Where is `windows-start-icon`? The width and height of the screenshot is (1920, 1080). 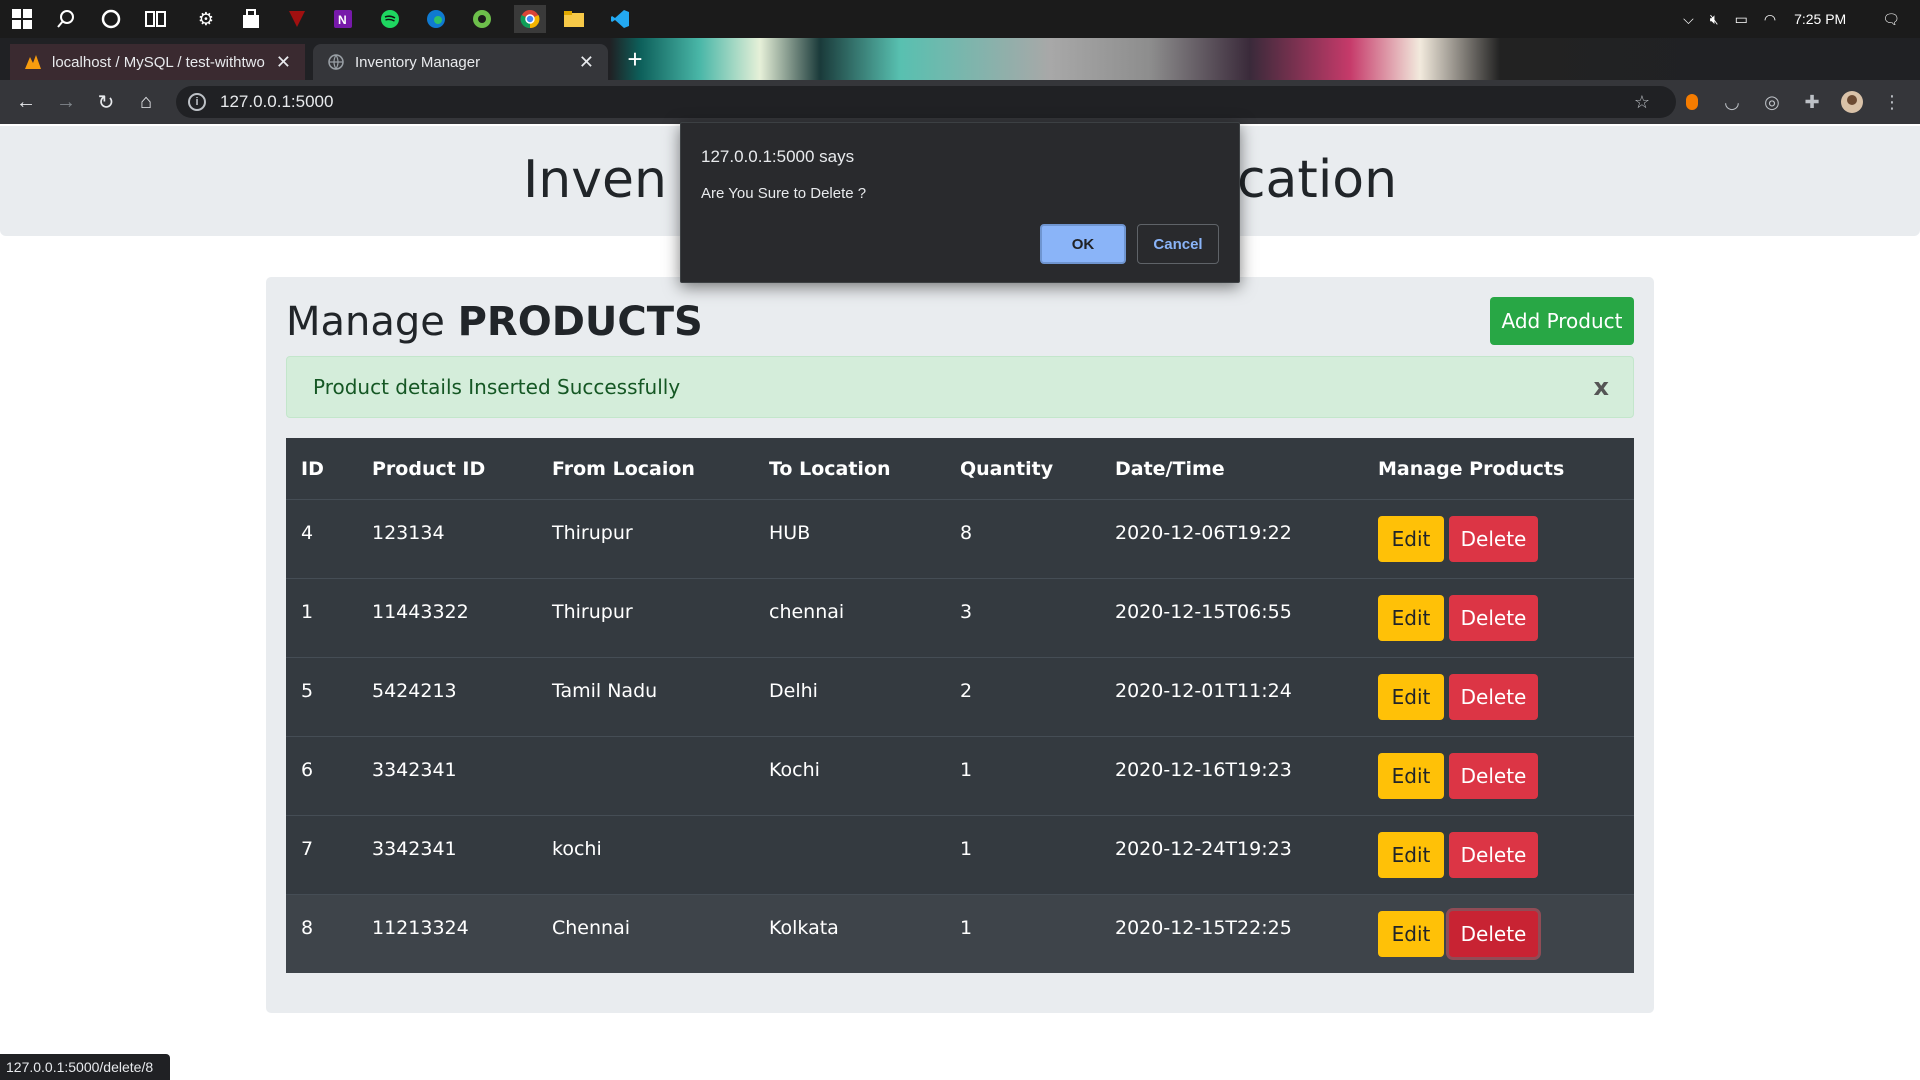 windows-start-icon is located at coordinates (22, 19).